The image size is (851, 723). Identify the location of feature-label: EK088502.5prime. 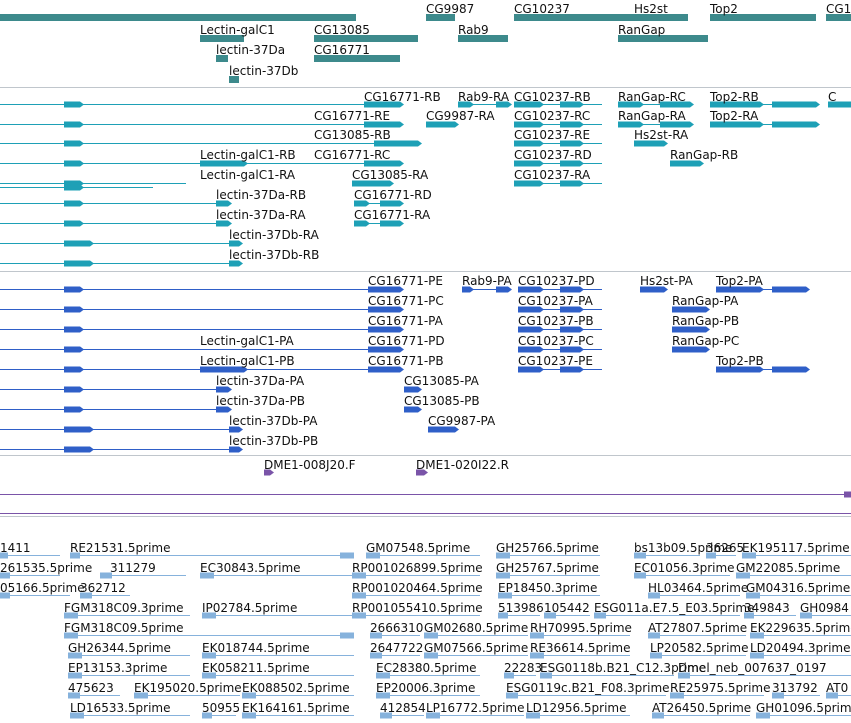
(296, 688).